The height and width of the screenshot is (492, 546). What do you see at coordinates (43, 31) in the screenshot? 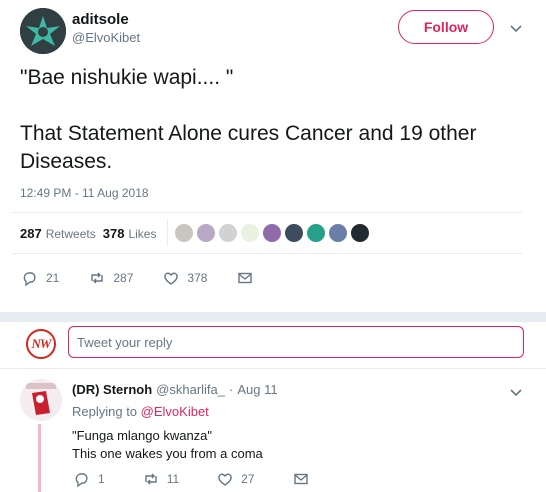
I see `author-avatar` at bounding box center [43, 31].